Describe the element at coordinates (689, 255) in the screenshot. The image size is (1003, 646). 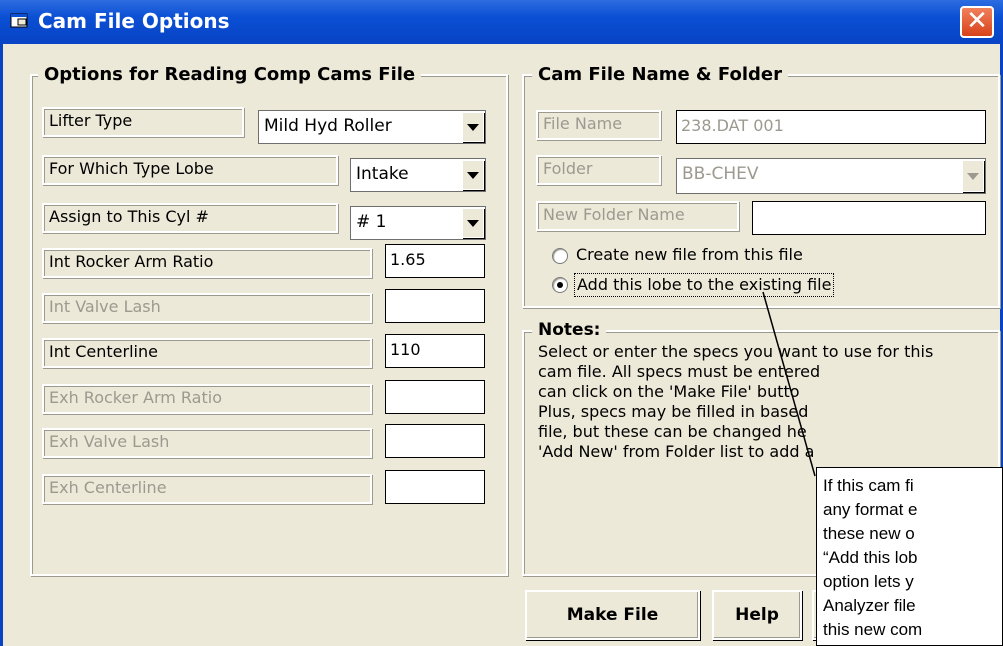
I see `create-new-file-label: Create new file from this file` at that location.